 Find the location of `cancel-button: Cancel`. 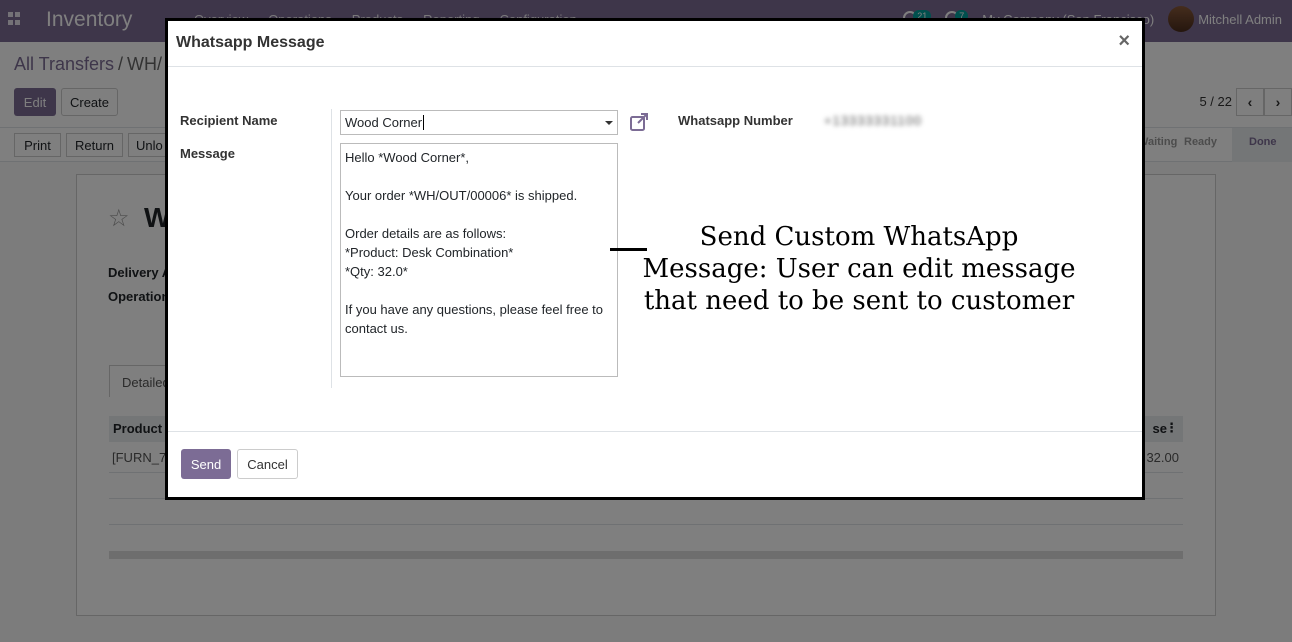

cancel-button: Cancel is located at coordinates (267, 464).